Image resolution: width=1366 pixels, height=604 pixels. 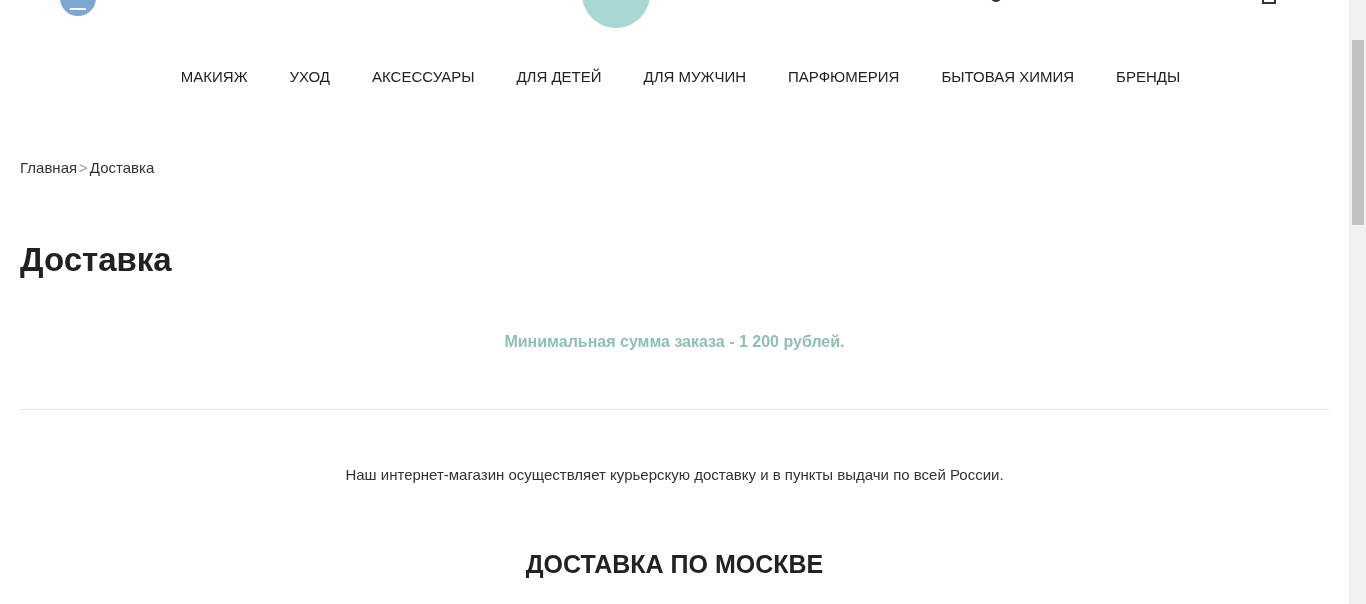 I want to click on breadcrumb-link: Главная, so click(x=49, y=167).